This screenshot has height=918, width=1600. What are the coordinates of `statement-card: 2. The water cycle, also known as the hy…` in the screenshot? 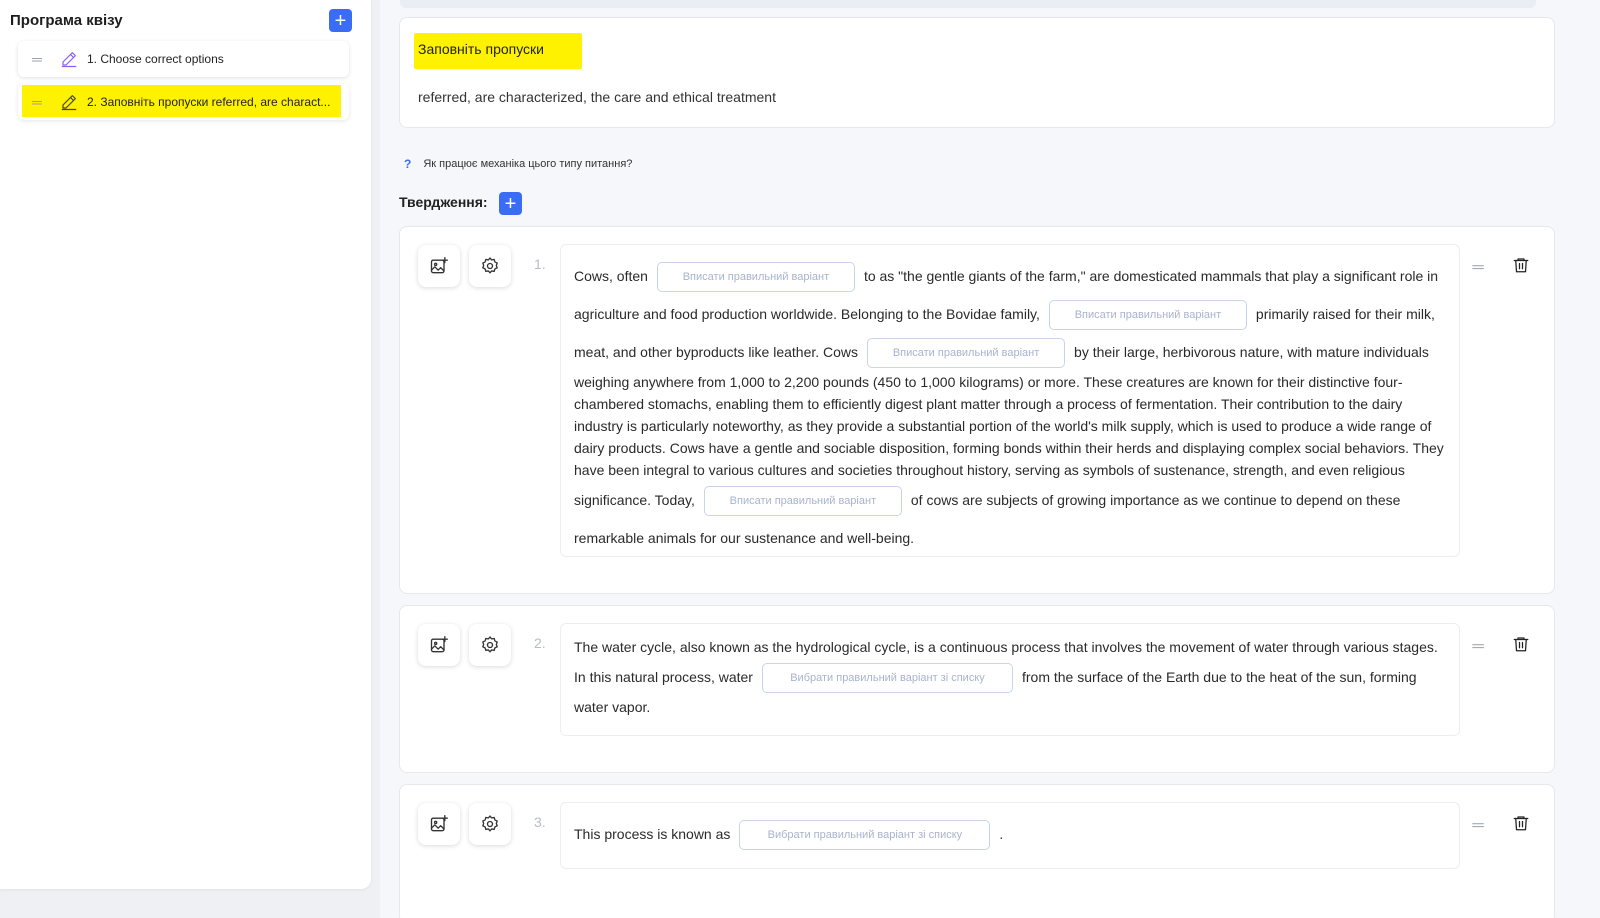 It's located at (977, 689).